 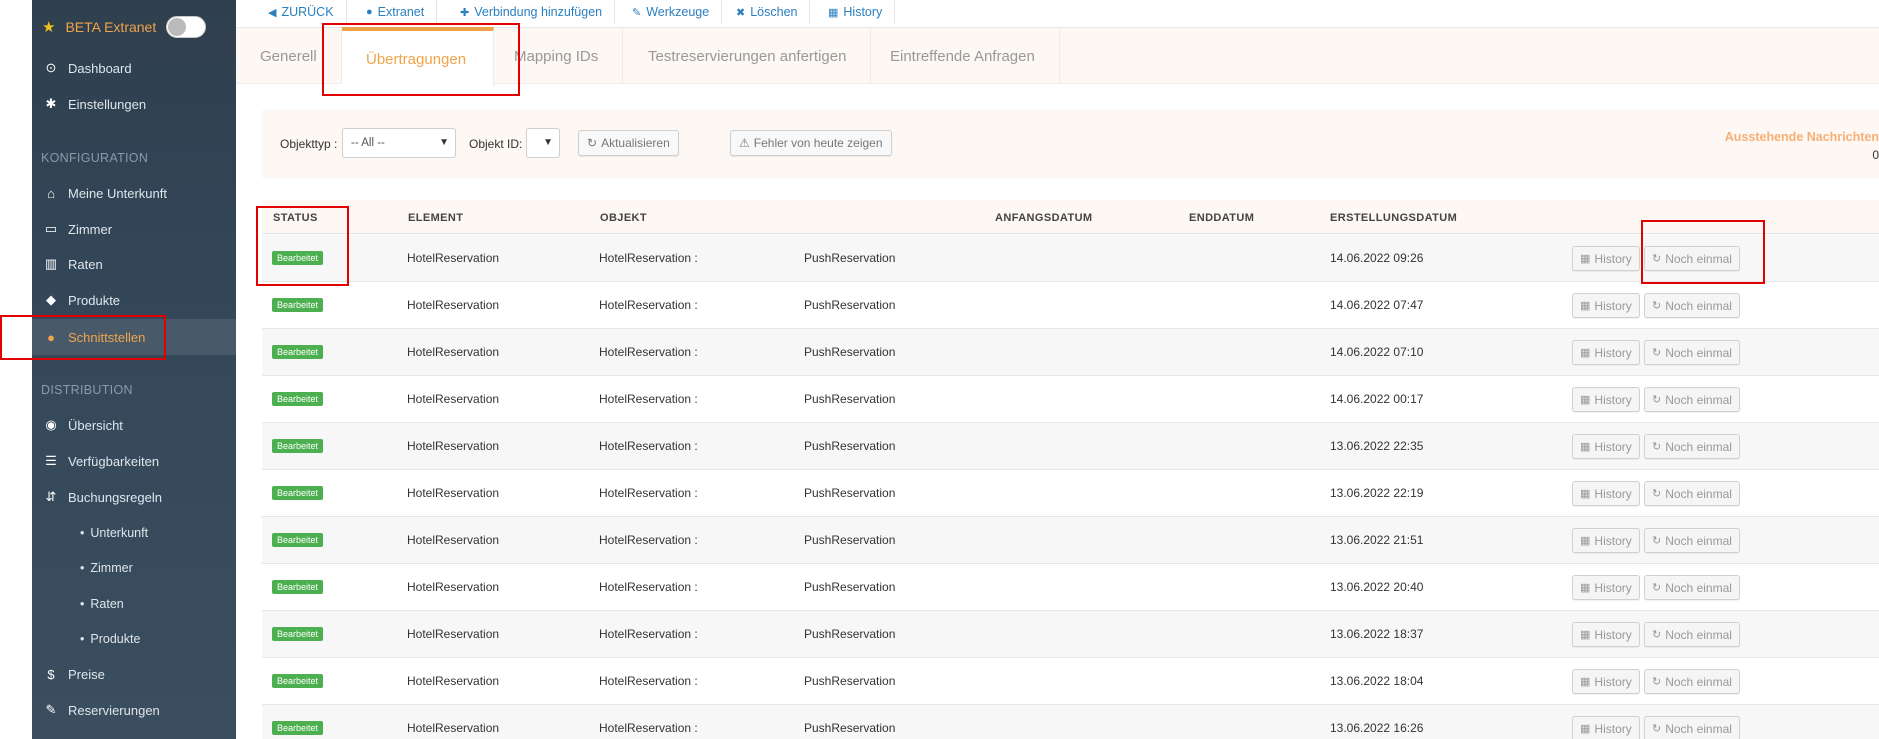 What do you see at coordinates (628, 143) in the screenshot?
I see `refresh-button: ↻ Aktualisieren` at bounding box center [628, 143].